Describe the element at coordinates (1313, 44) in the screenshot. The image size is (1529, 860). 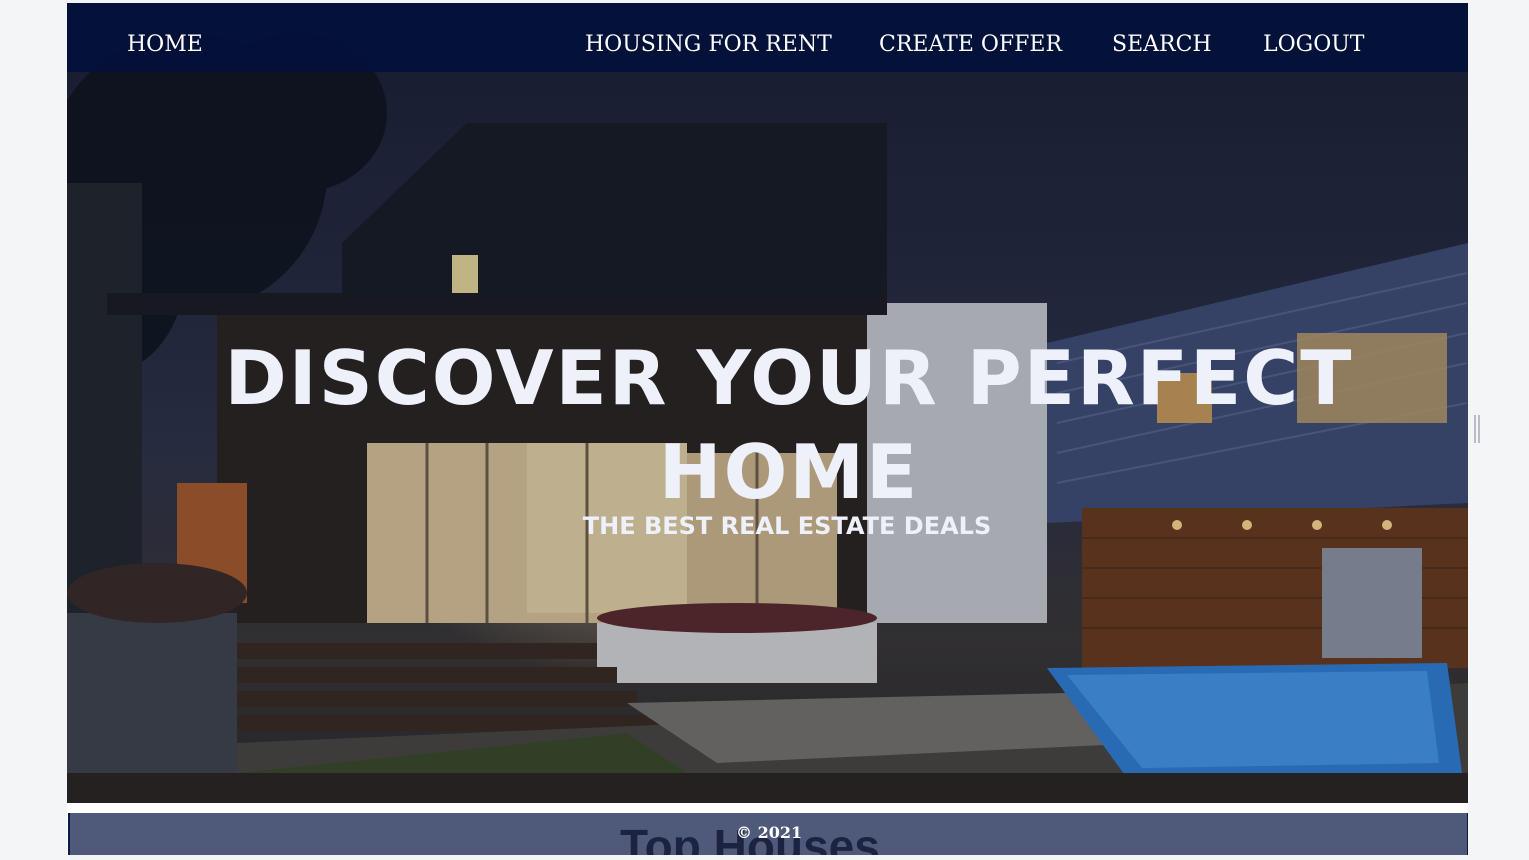
I see `nav-logout: LOGOUT` at that location.